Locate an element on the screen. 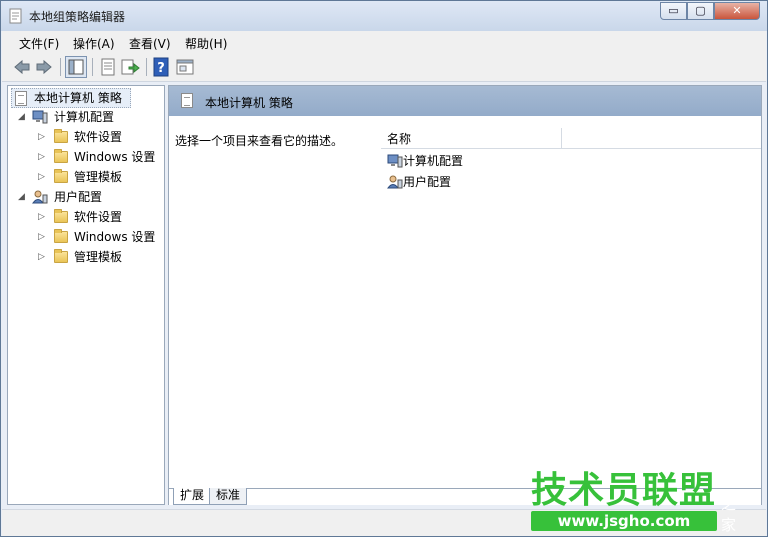  properties-icon is located at coordinates (108, 67).